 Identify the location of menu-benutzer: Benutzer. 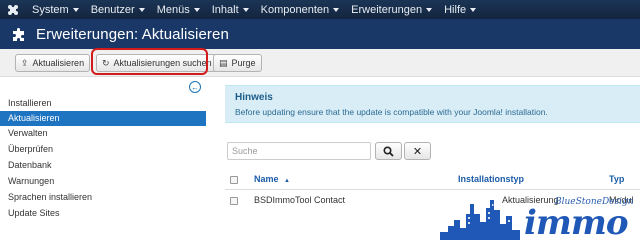
(118, 9).